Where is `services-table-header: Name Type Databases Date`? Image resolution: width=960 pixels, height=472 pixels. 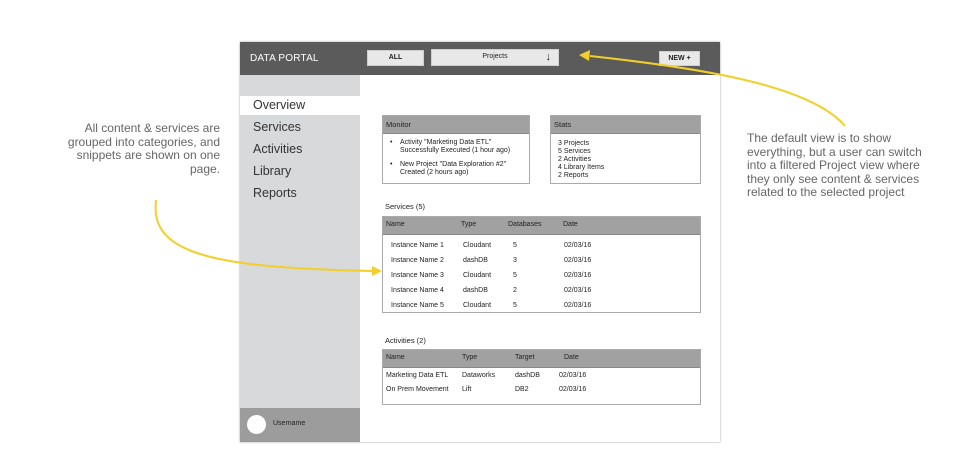
services-table-header: Name Type Databases Date is located at coordinates (541, 226).